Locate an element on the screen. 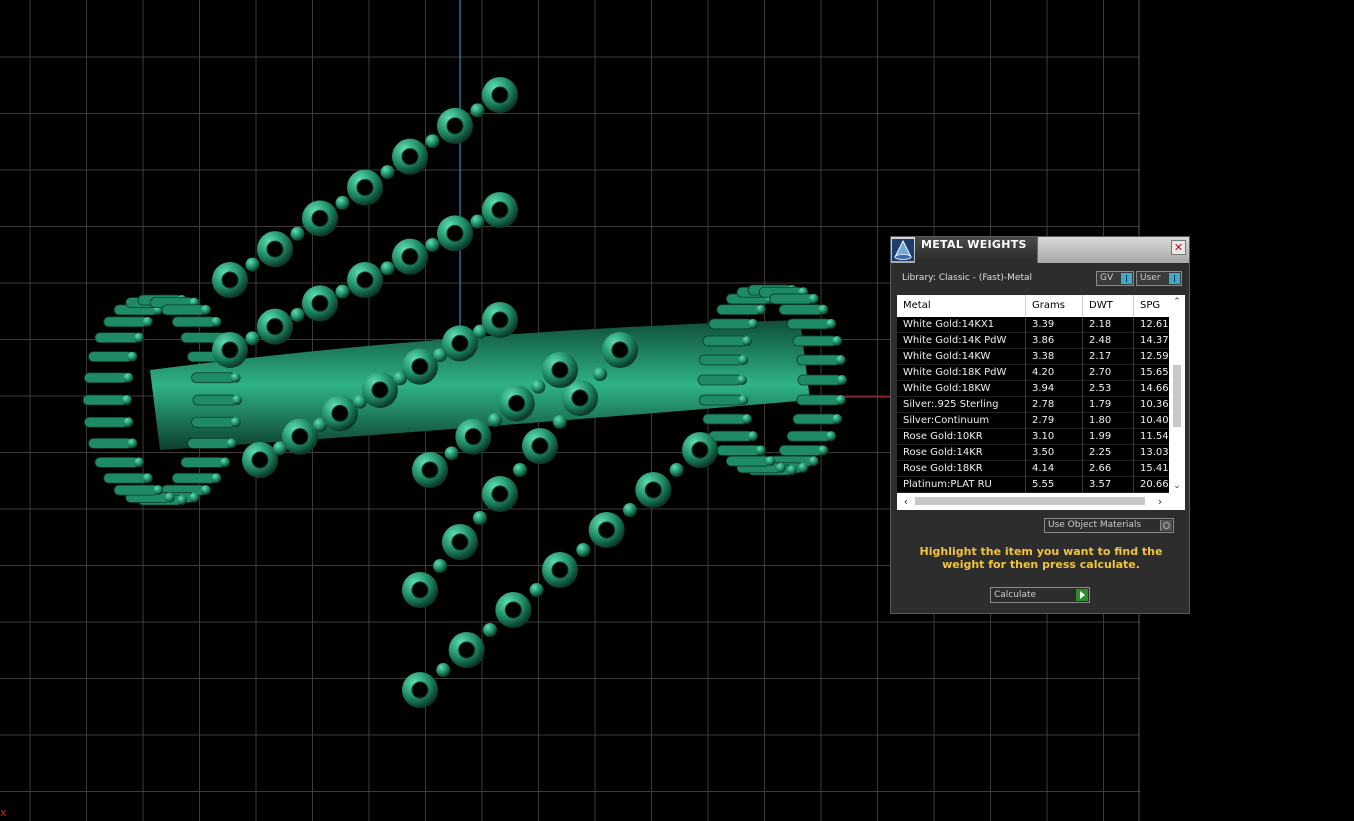 The height and width of the screenshot is (821, 1354). column-header-dwt: DWT is located at coordinates (1108, 306).